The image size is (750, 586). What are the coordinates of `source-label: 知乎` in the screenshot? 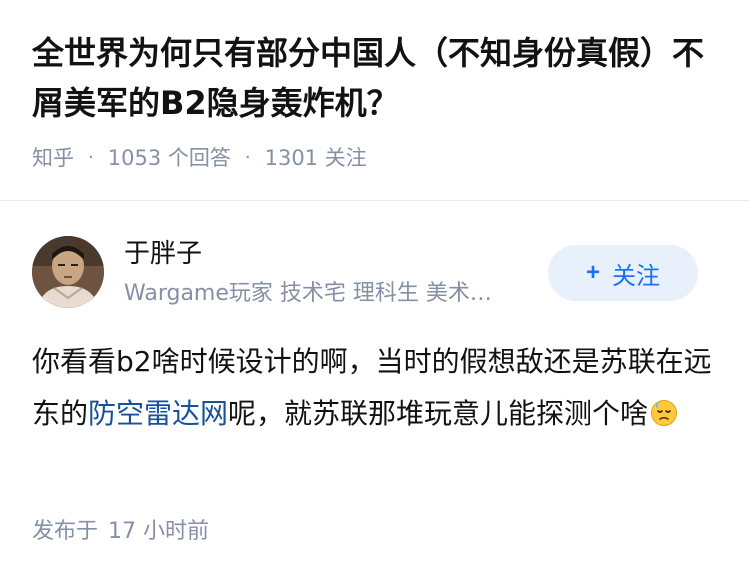 It's located at (53, 157).